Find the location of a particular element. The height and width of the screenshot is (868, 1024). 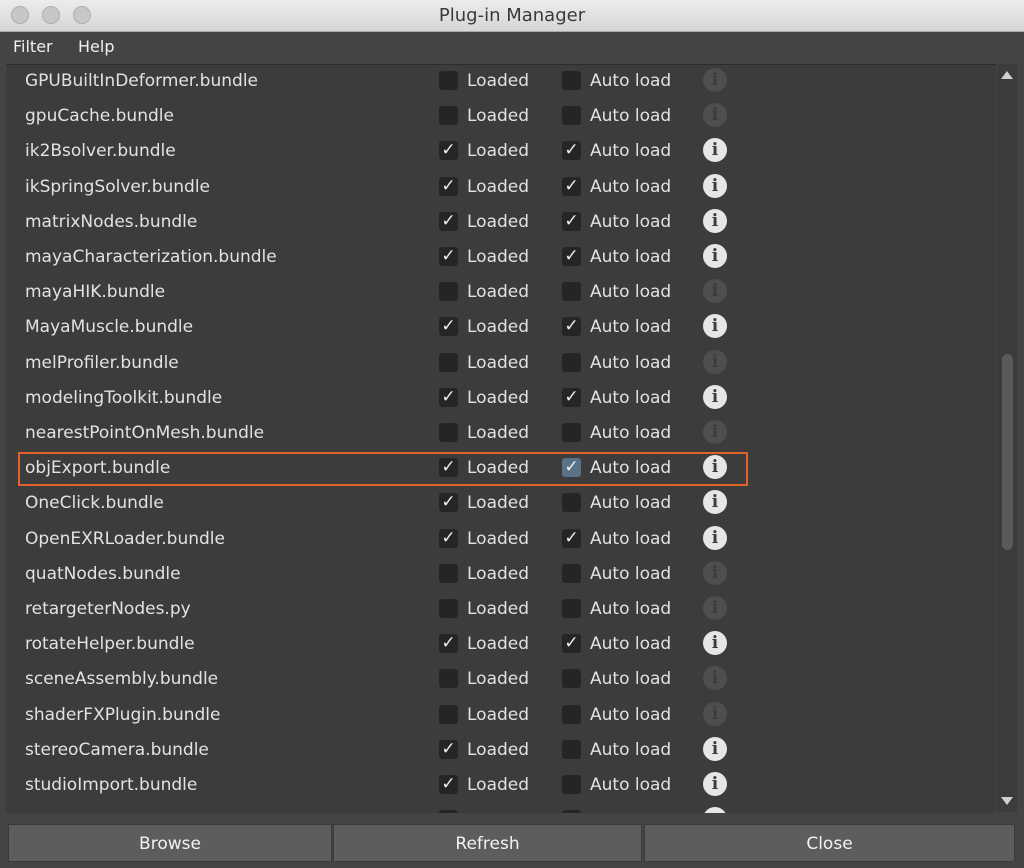

plugin-row: shaderFXPlugin.bundle Loaded Auto load i is located at coordinates (501, 717).